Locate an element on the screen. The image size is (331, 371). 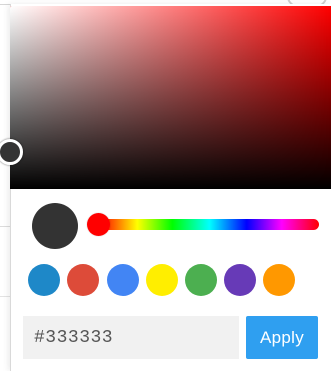
swatch-red is located at coordinates (83, 280).